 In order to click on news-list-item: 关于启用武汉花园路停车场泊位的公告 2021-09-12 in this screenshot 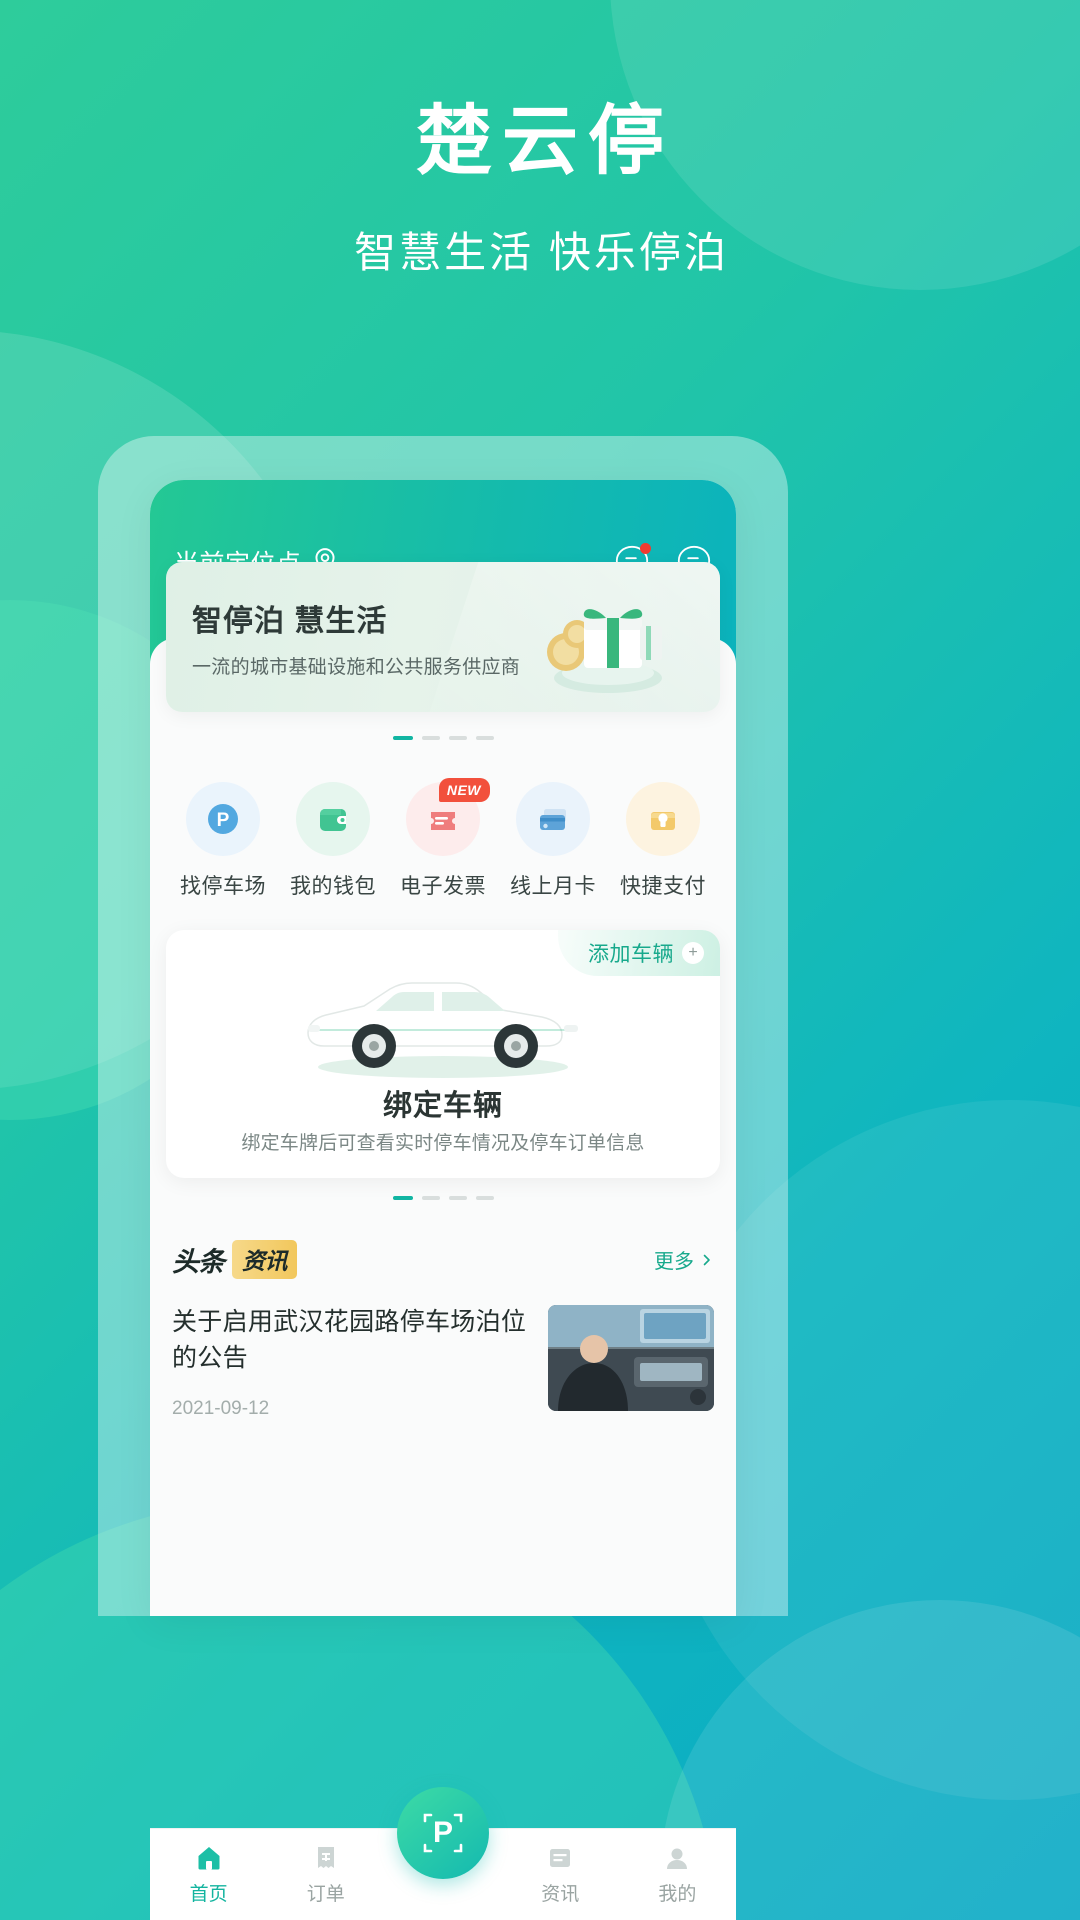, I will do `click(443, 1362)`.